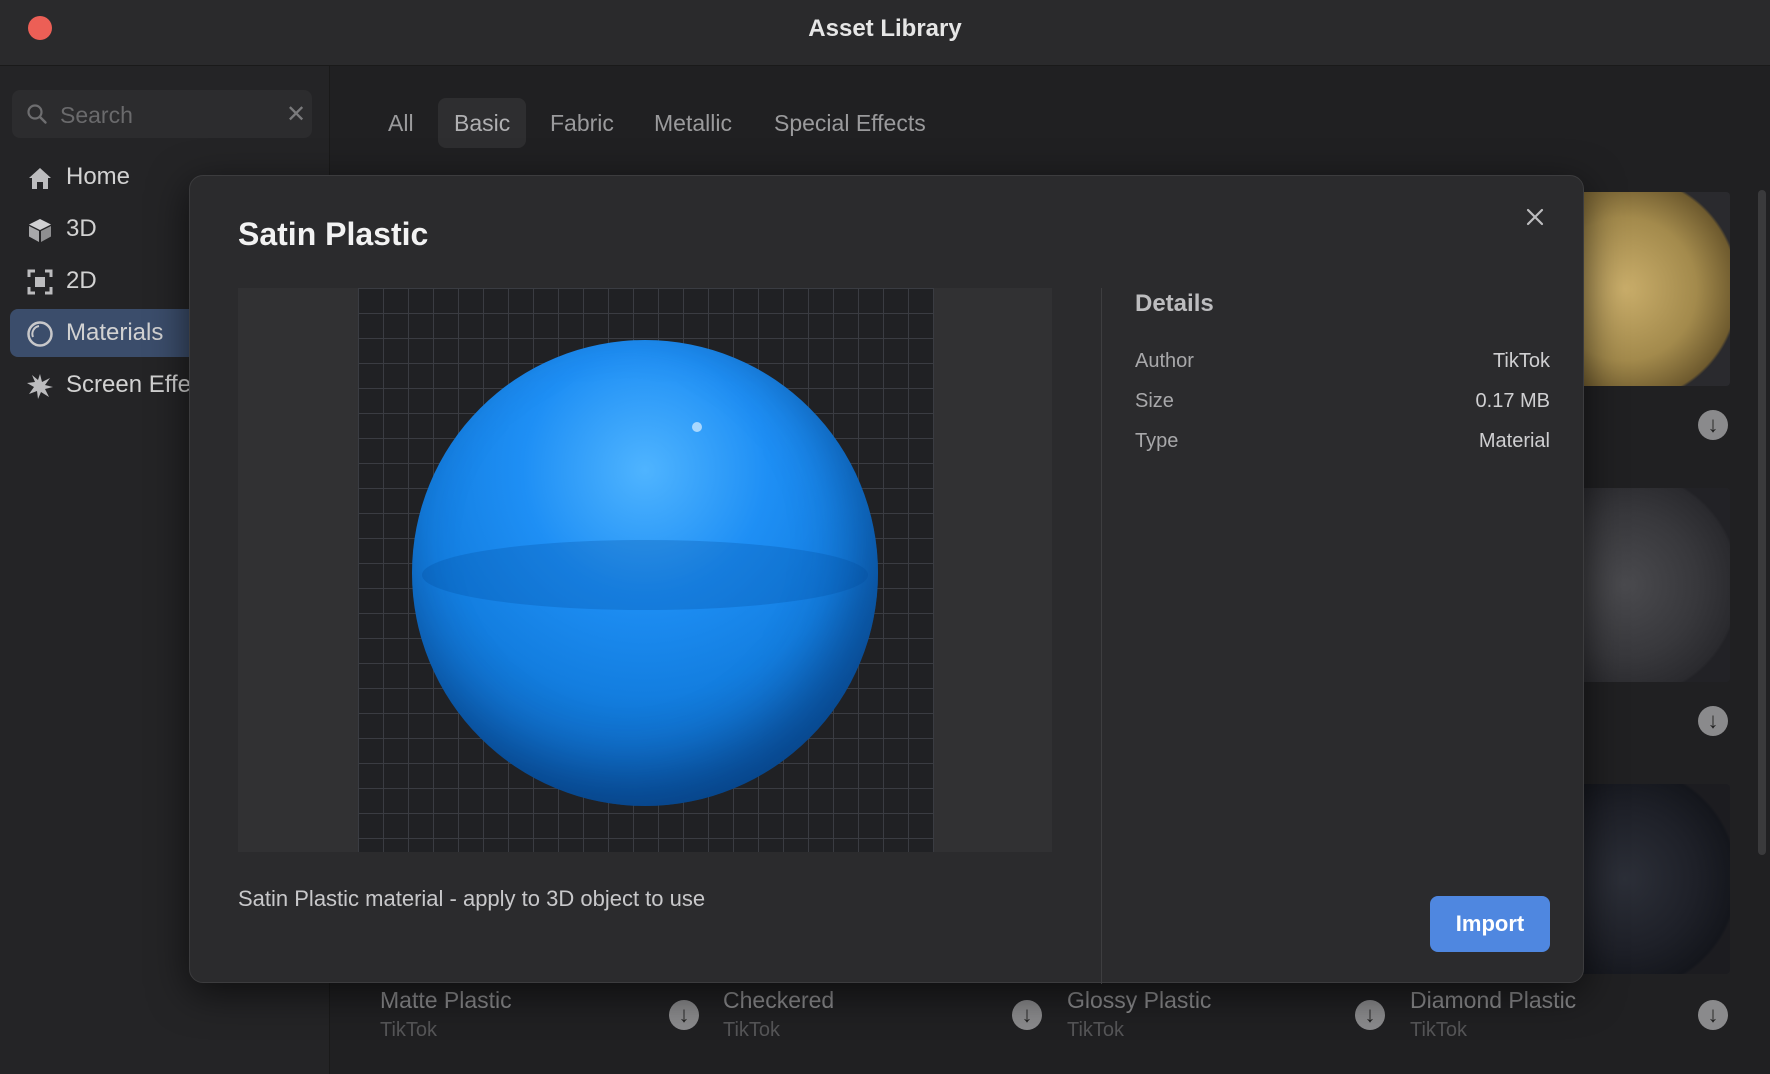  I want to click on card-title: Checkered, so click(779, 1000).